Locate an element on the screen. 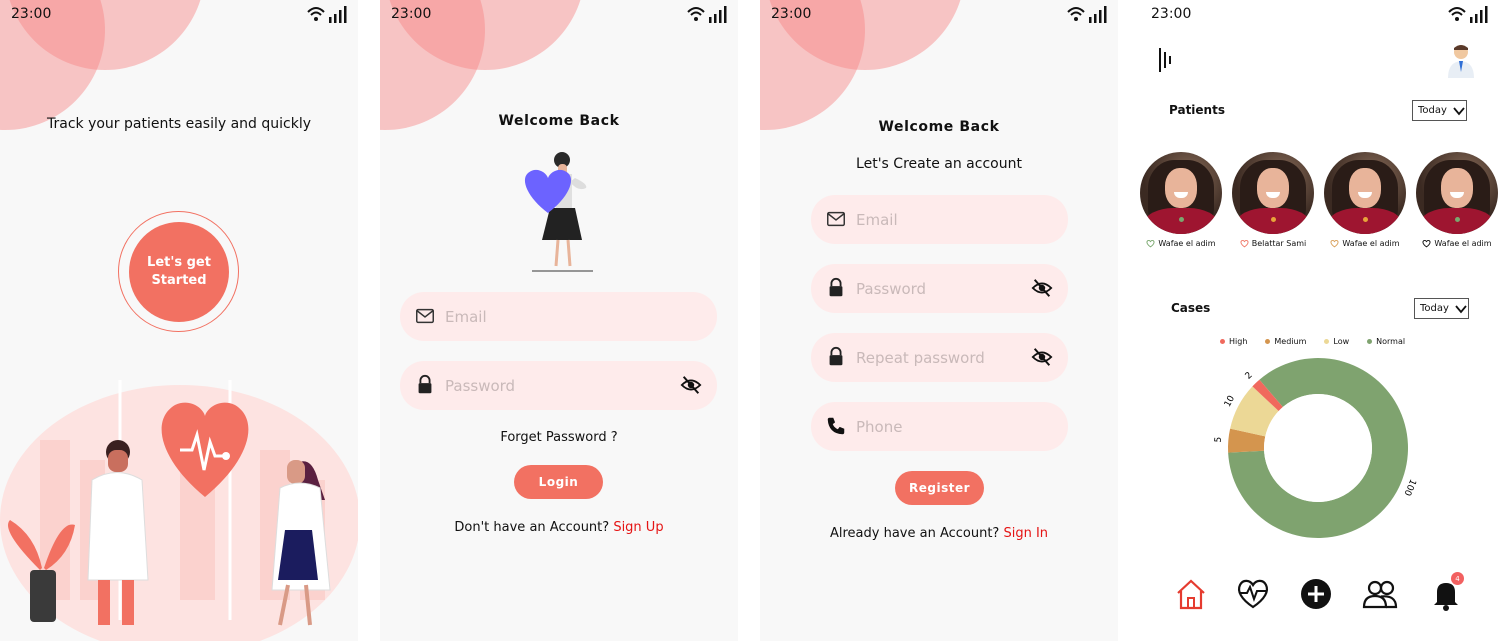 This screenshot has height=641, width=1499. notification-badge: 4 is located at coordinates (1457, 578).